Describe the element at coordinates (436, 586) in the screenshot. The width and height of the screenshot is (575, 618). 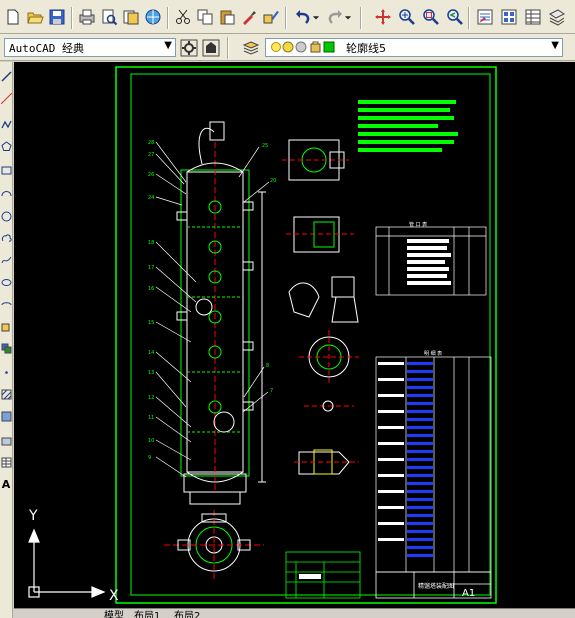
I see `title-block-name: 精馏塔装配图` at that location.